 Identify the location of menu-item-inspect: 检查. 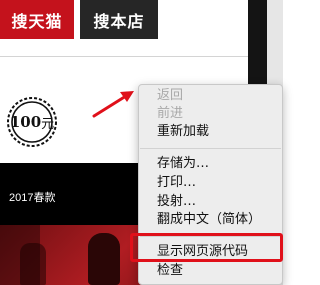
(170, 271).